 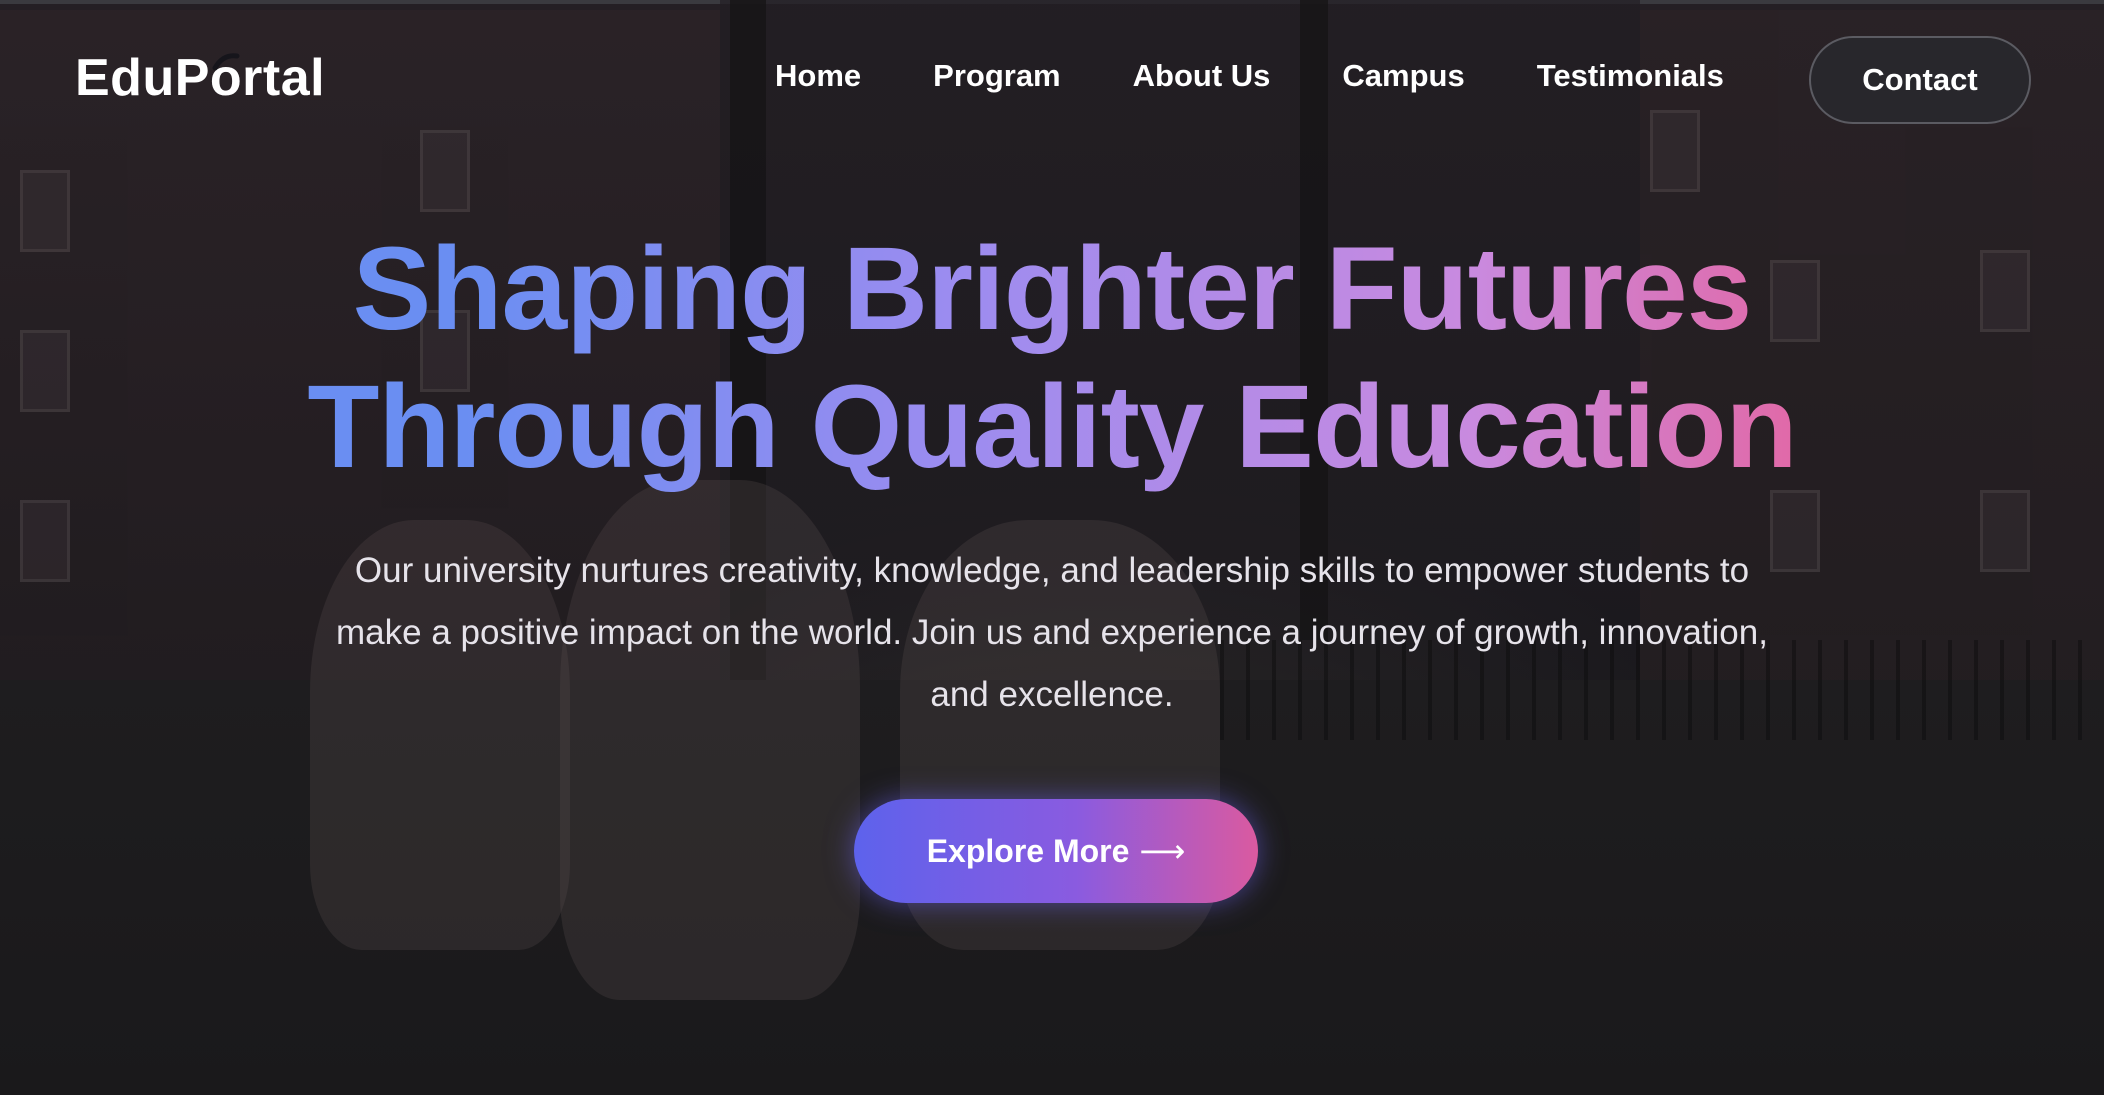 I want to click on nav-link-campus: Campus, so click(x=1403, y=76).